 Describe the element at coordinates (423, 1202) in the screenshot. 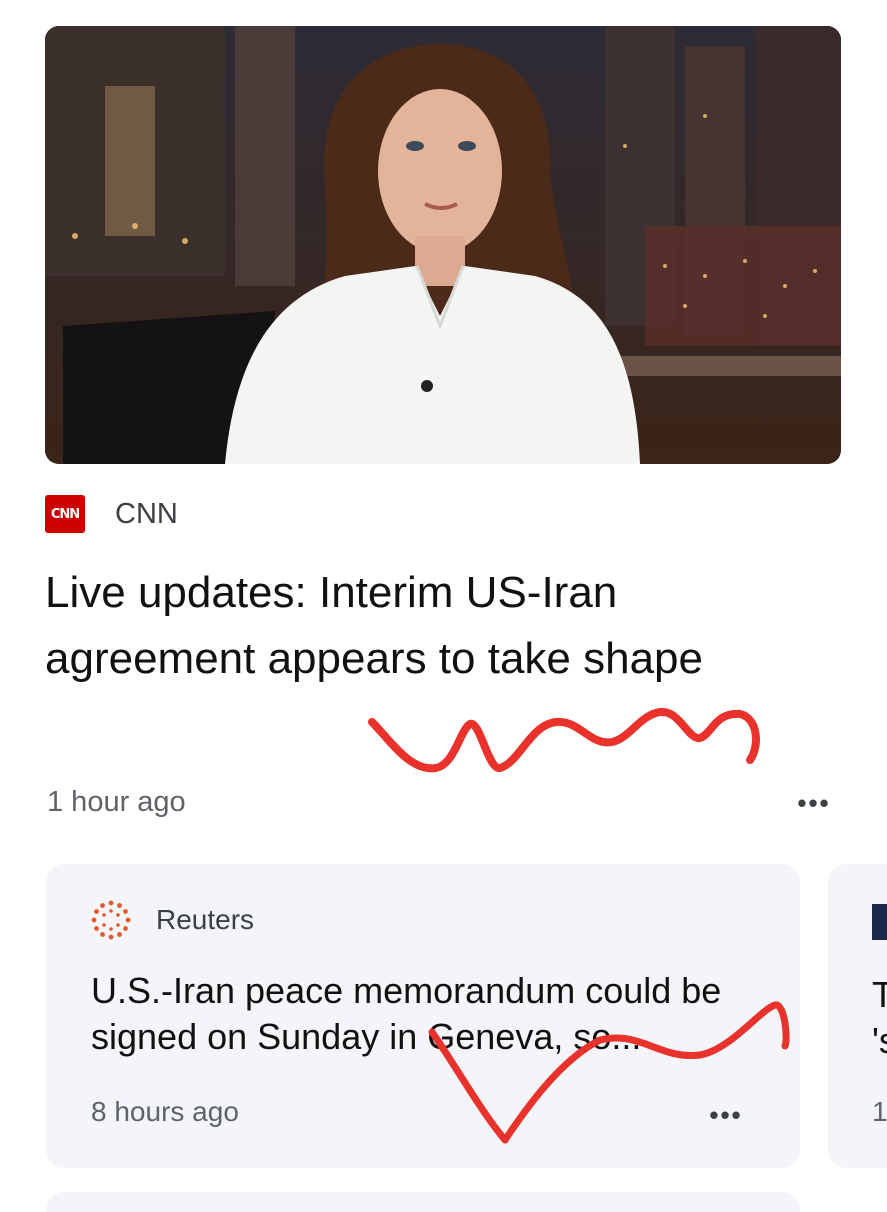

I see `next-card-edge` at that location.